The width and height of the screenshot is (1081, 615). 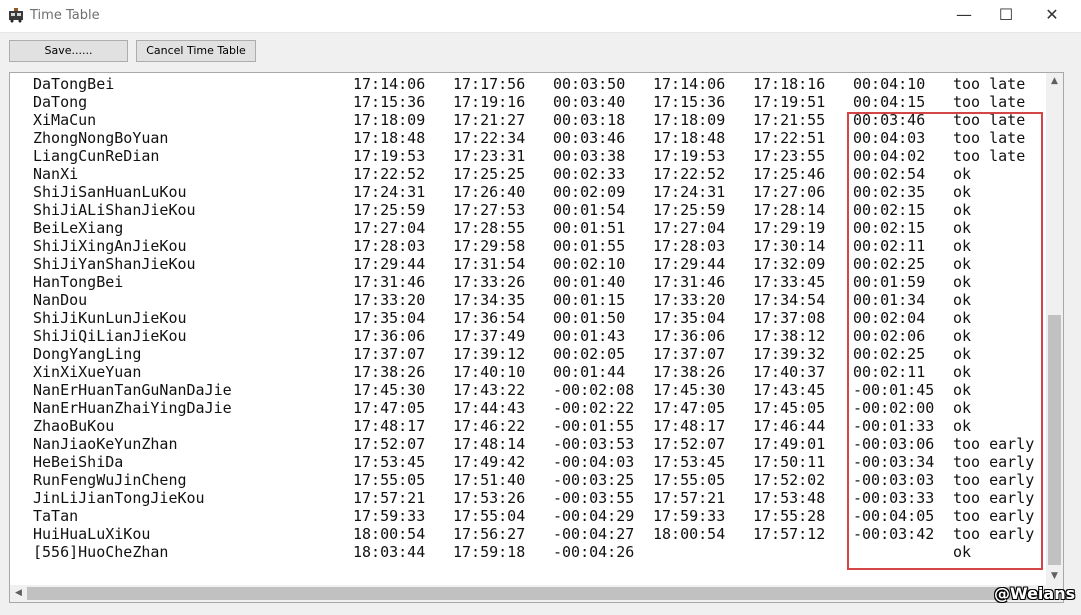 What do you see at coordinates (110, 480) in the screenshot?
I see `table-cell: RunFengWuJinCheng` at bounding box center [110, 480].